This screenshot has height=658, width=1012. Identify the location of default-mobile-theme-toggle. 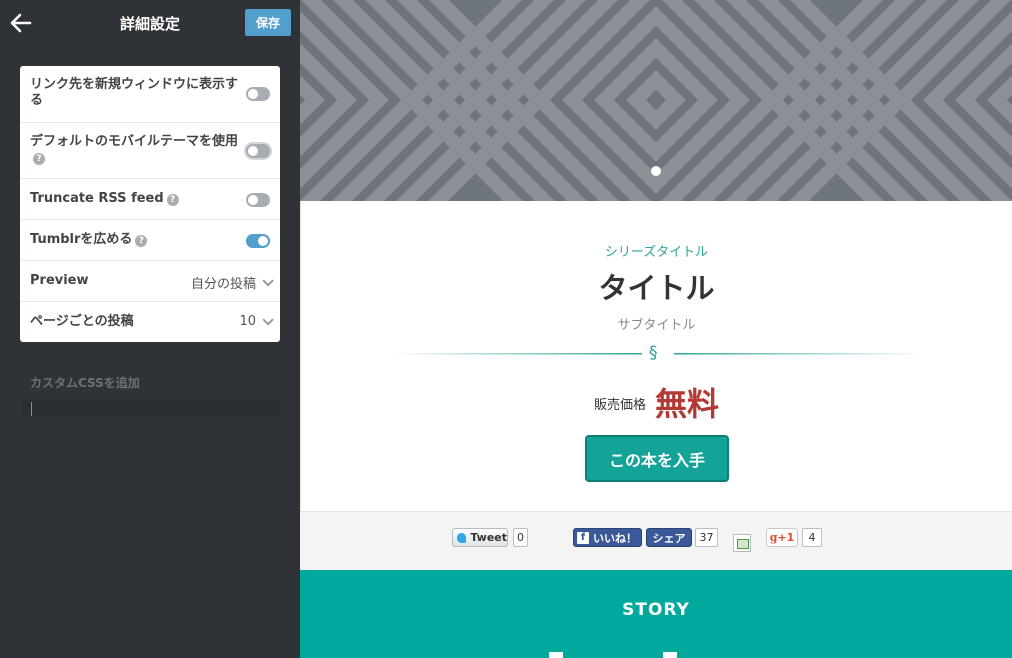
(258, 151).